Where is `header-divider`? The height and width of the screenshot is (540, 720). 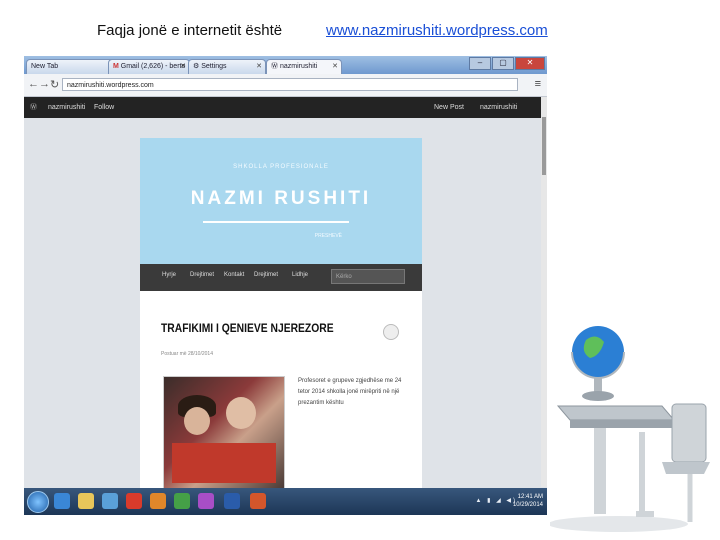 header-divider is located at coordinates (276, 222).